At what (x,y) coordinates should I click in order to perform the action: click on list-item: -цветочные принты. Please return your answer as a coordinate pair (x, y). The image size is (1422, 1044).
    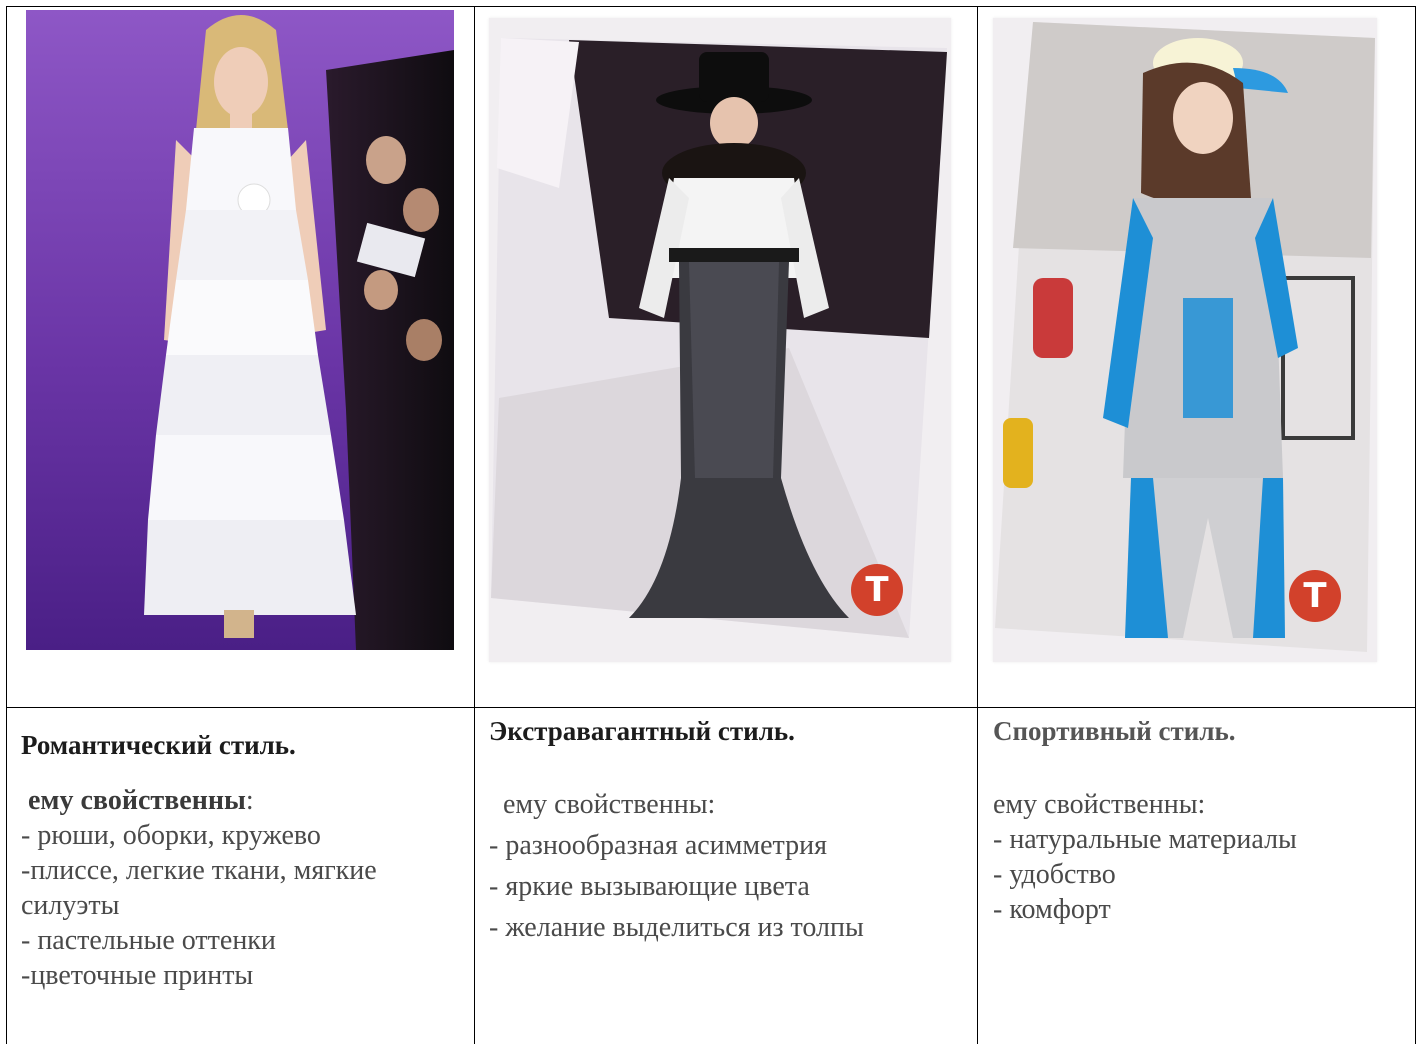
    Looking at the image, I should click on (137, 975).